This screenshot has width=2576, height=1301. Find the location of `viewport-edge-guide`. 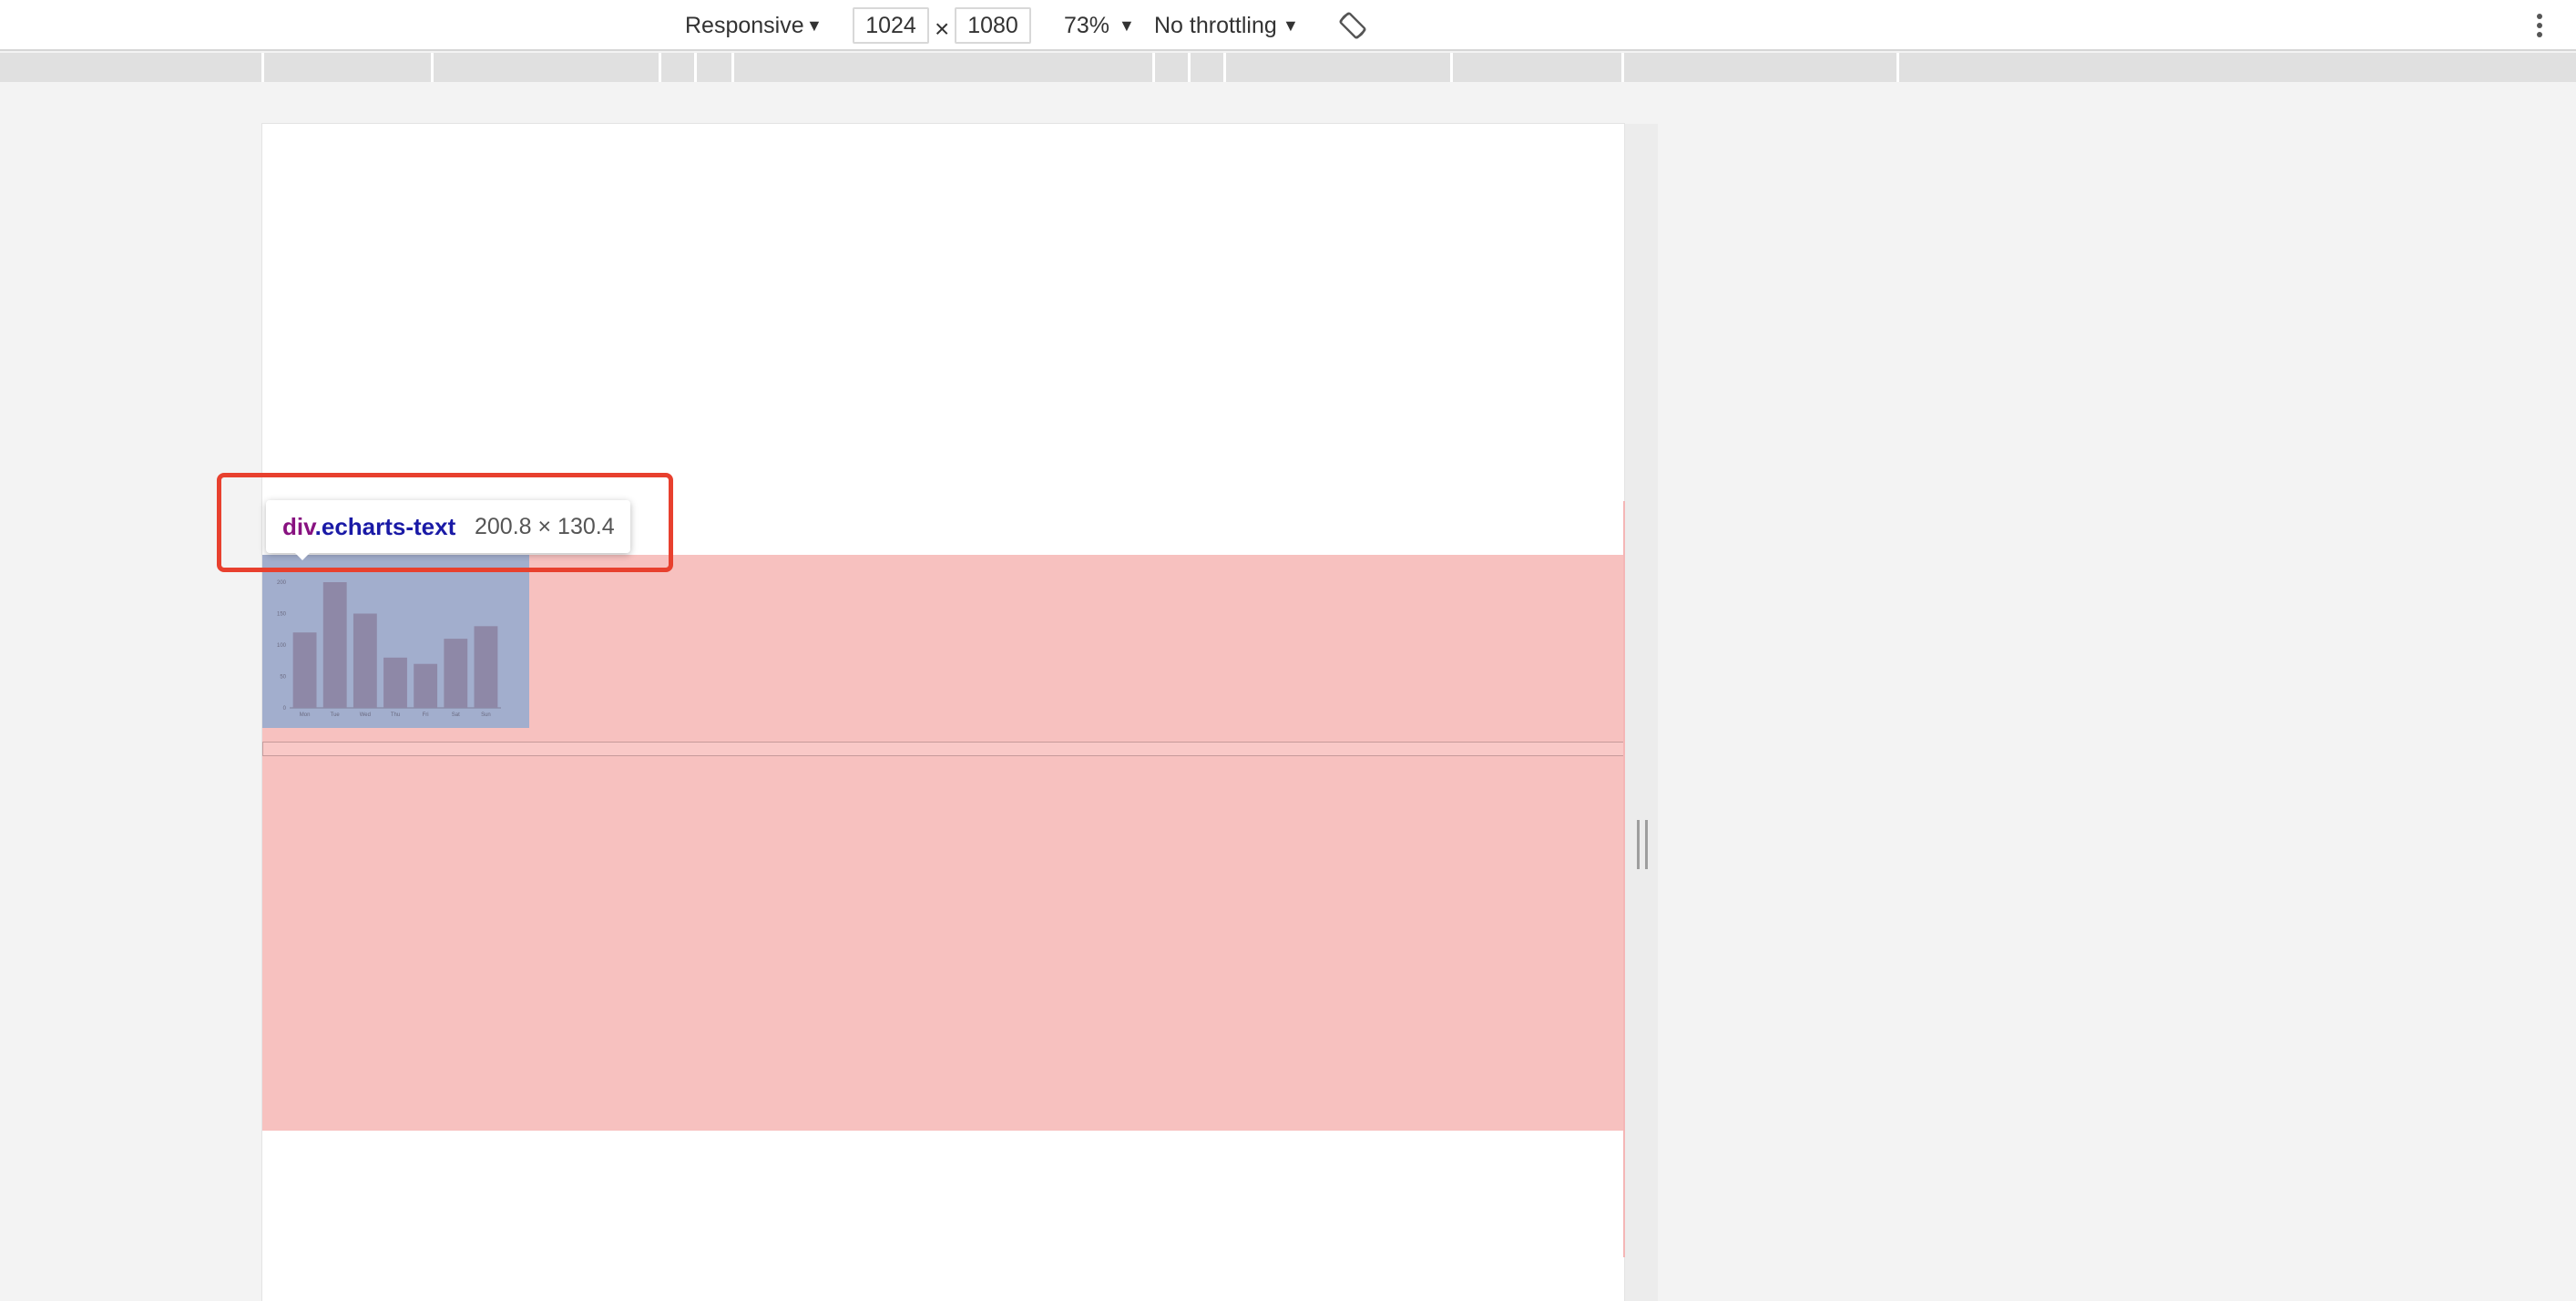

viewport-edge-guide is located at coordinates (1624, 879).